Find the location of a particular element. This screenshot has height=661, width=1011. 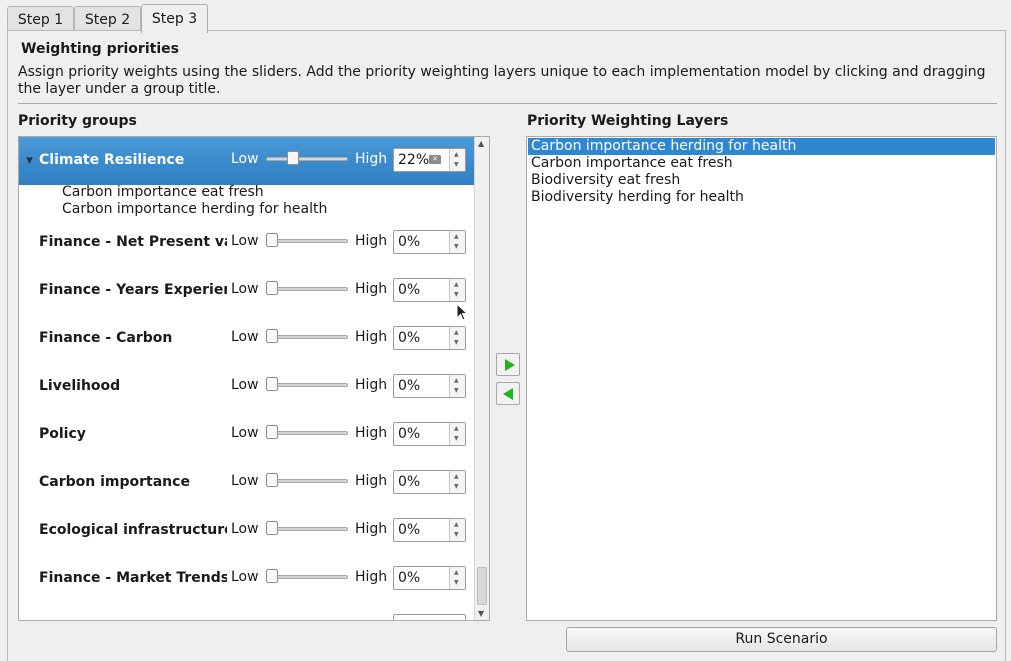

priority-group-row: Policy Low High 0% ▲ ▼ is located at coordinates (247, 435).